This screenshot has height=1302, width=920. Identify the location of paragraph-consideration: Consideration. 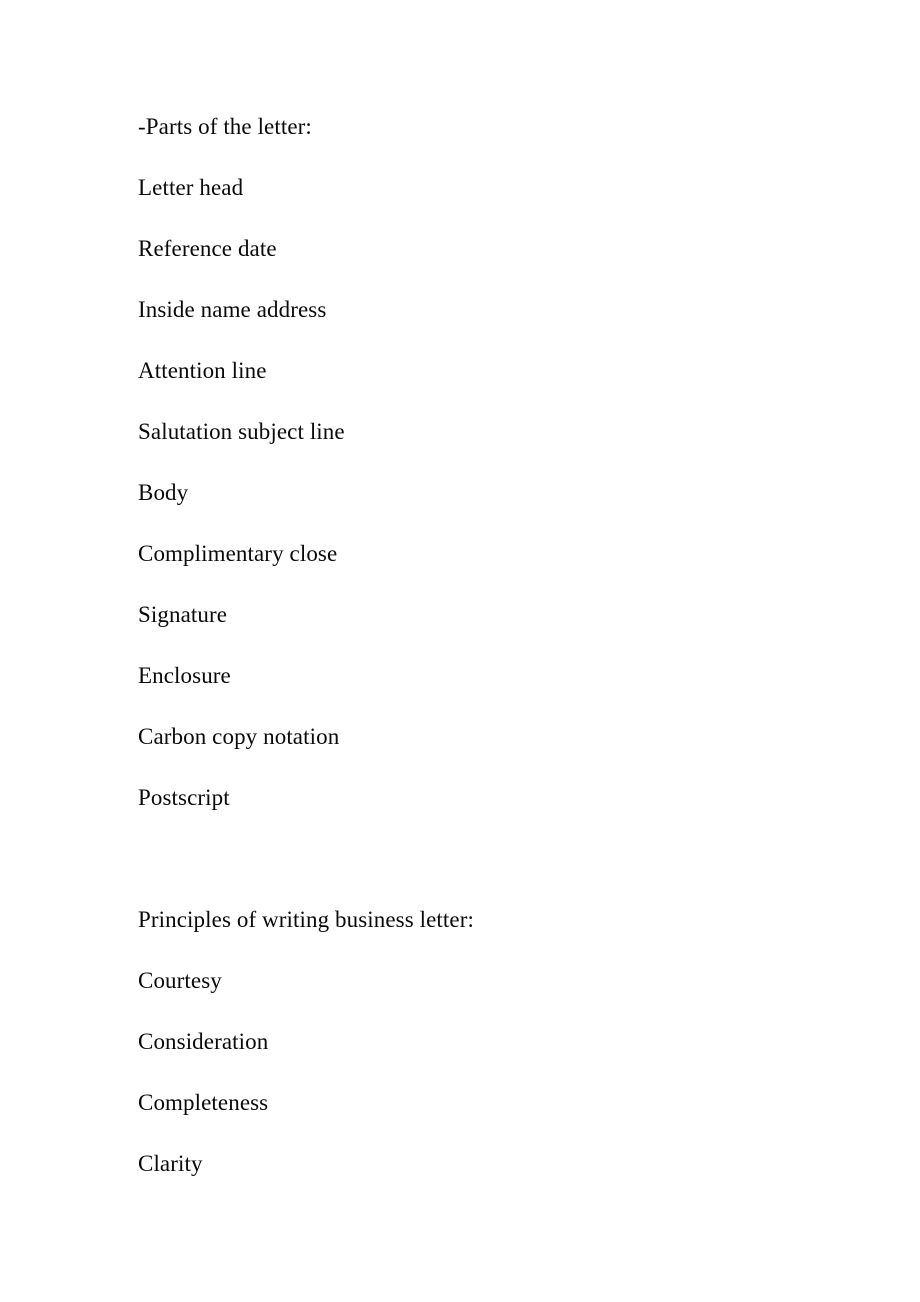
(203, 1041).